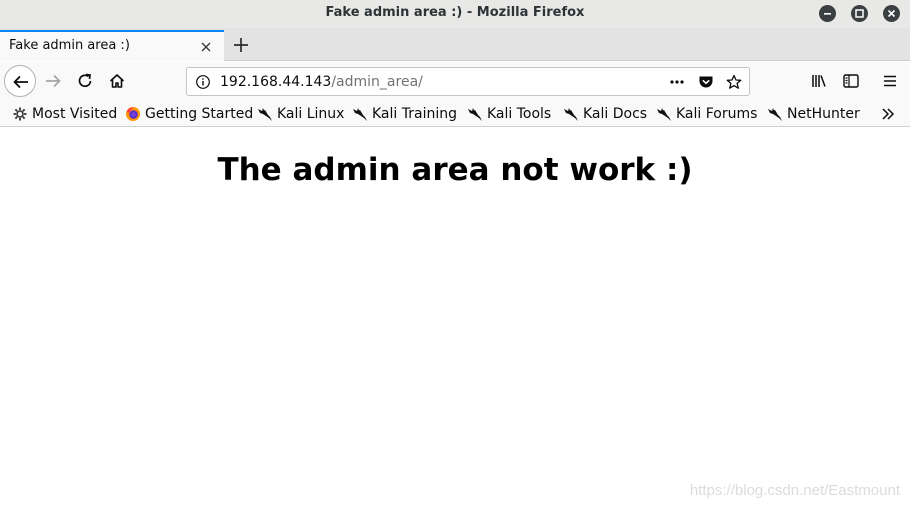 This screenshot has width=910, height=507. Describe the element at coordinates (615, 114) in the screenshot. I see `bookmark-label: Kali Docs` at that location.